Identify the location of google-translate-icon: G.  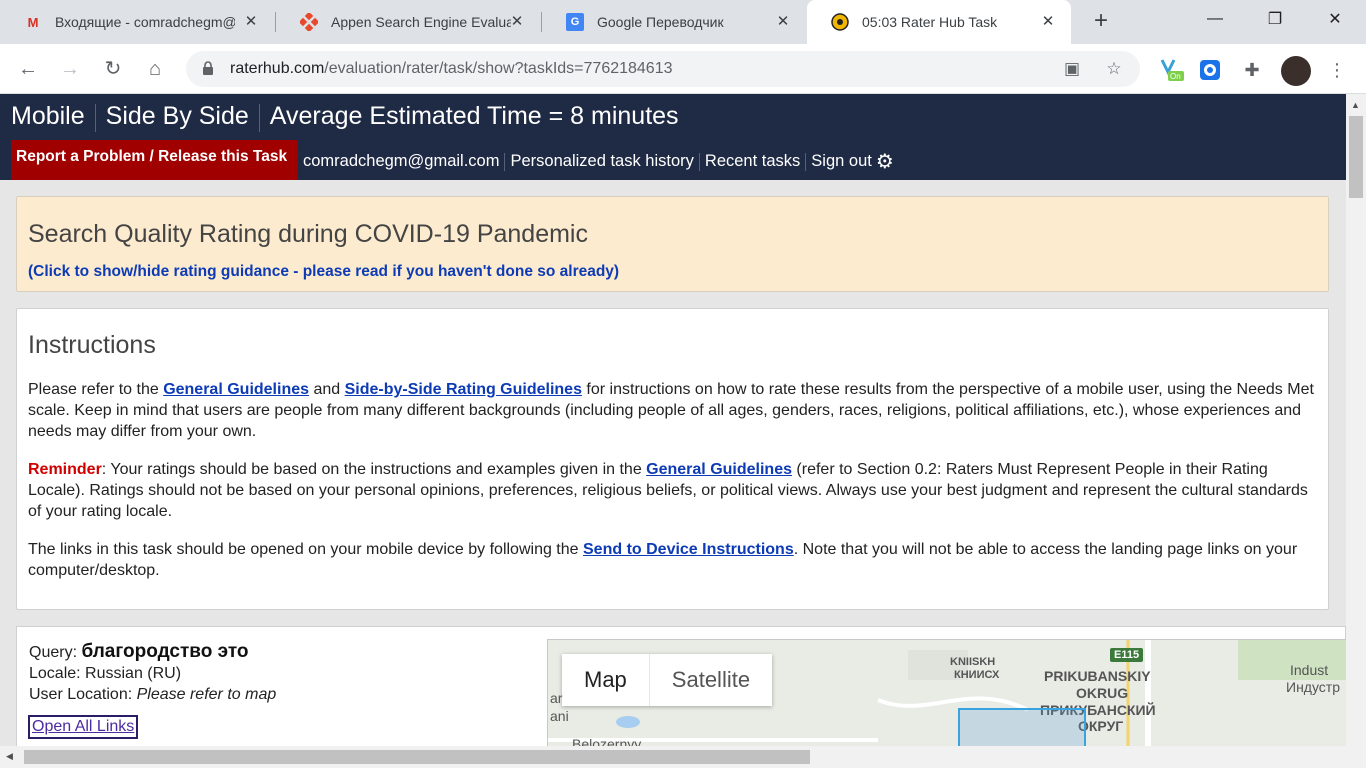
(575, 22).